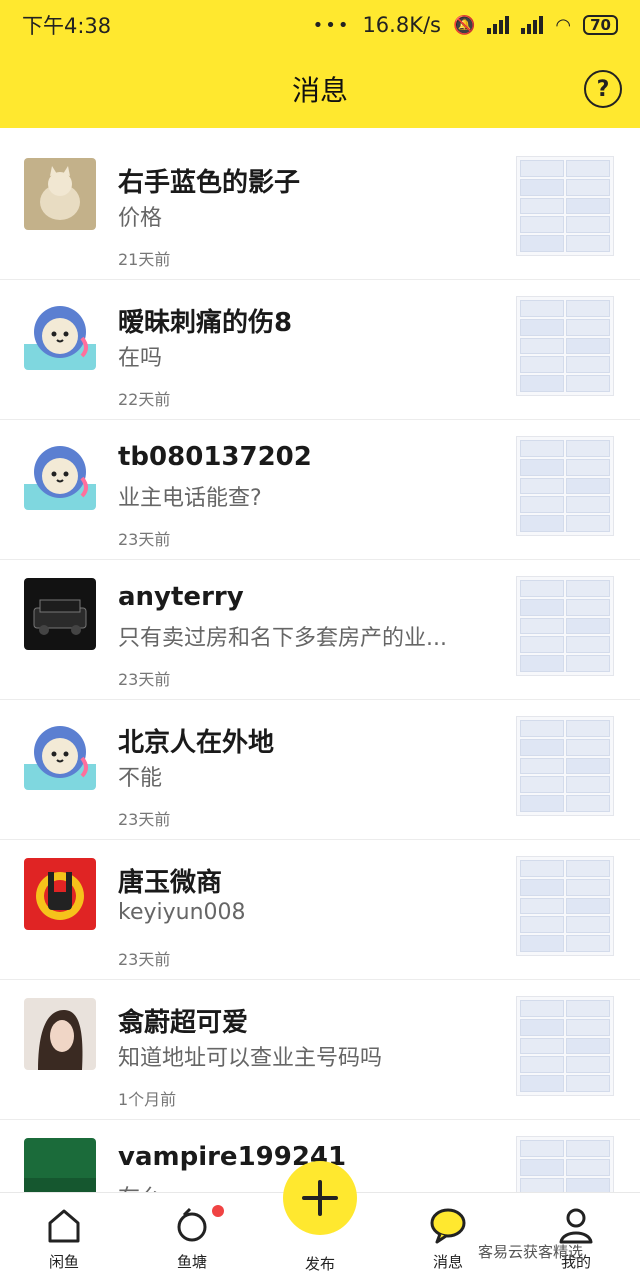 The width and height of the screenshot is (640, 1280). What do you see at coordinates (64, 1237) in the screenshot?
I see `nav-home: 闲鱼` at bounding box center [64, 1237].